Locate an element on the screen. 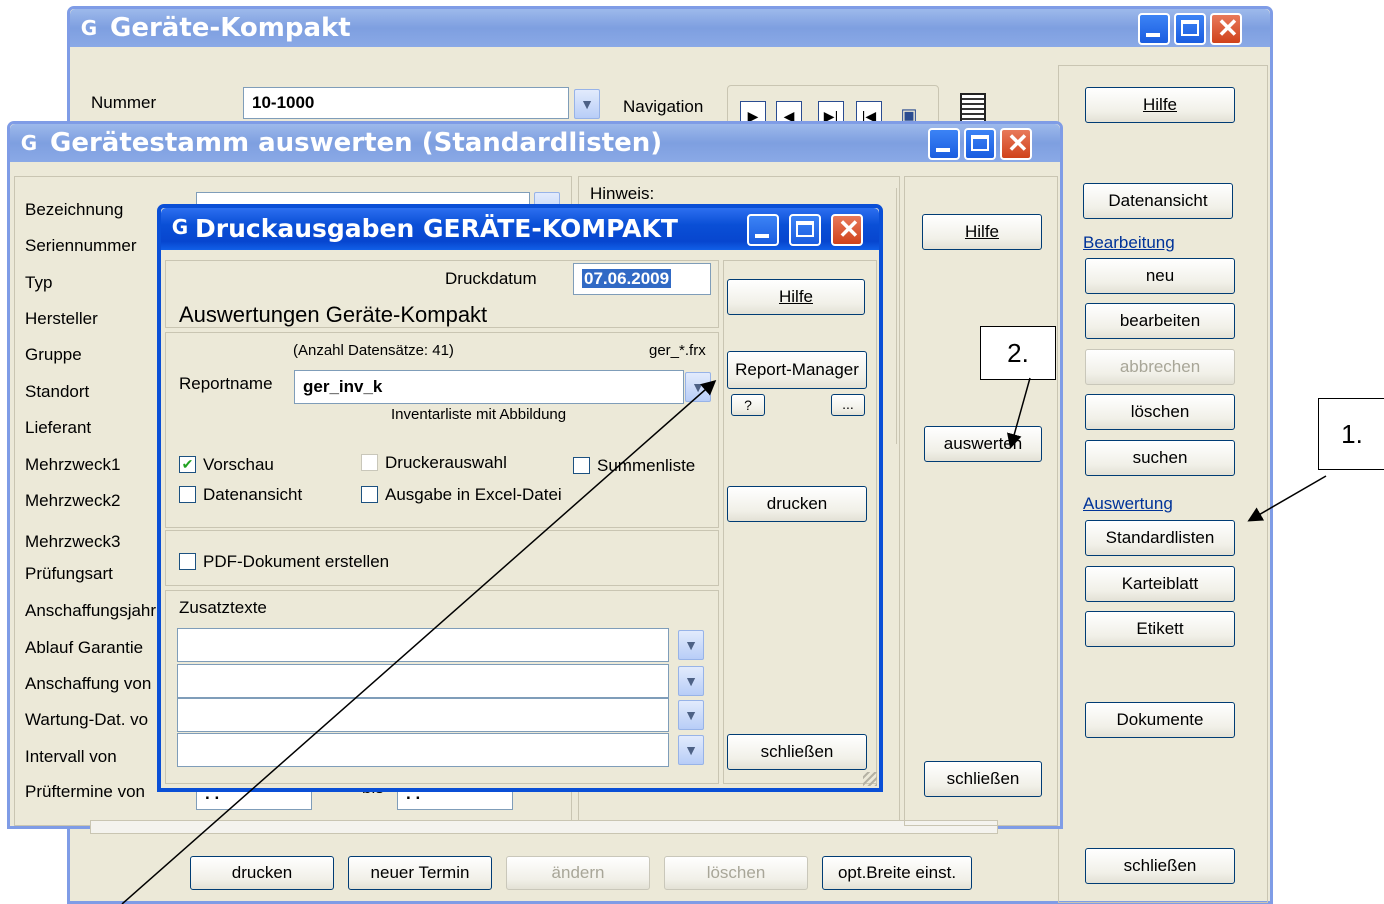 This screenshot has height=904, width=1384. schliessen-button-main: schließen is located at coordinates (1160, 866).